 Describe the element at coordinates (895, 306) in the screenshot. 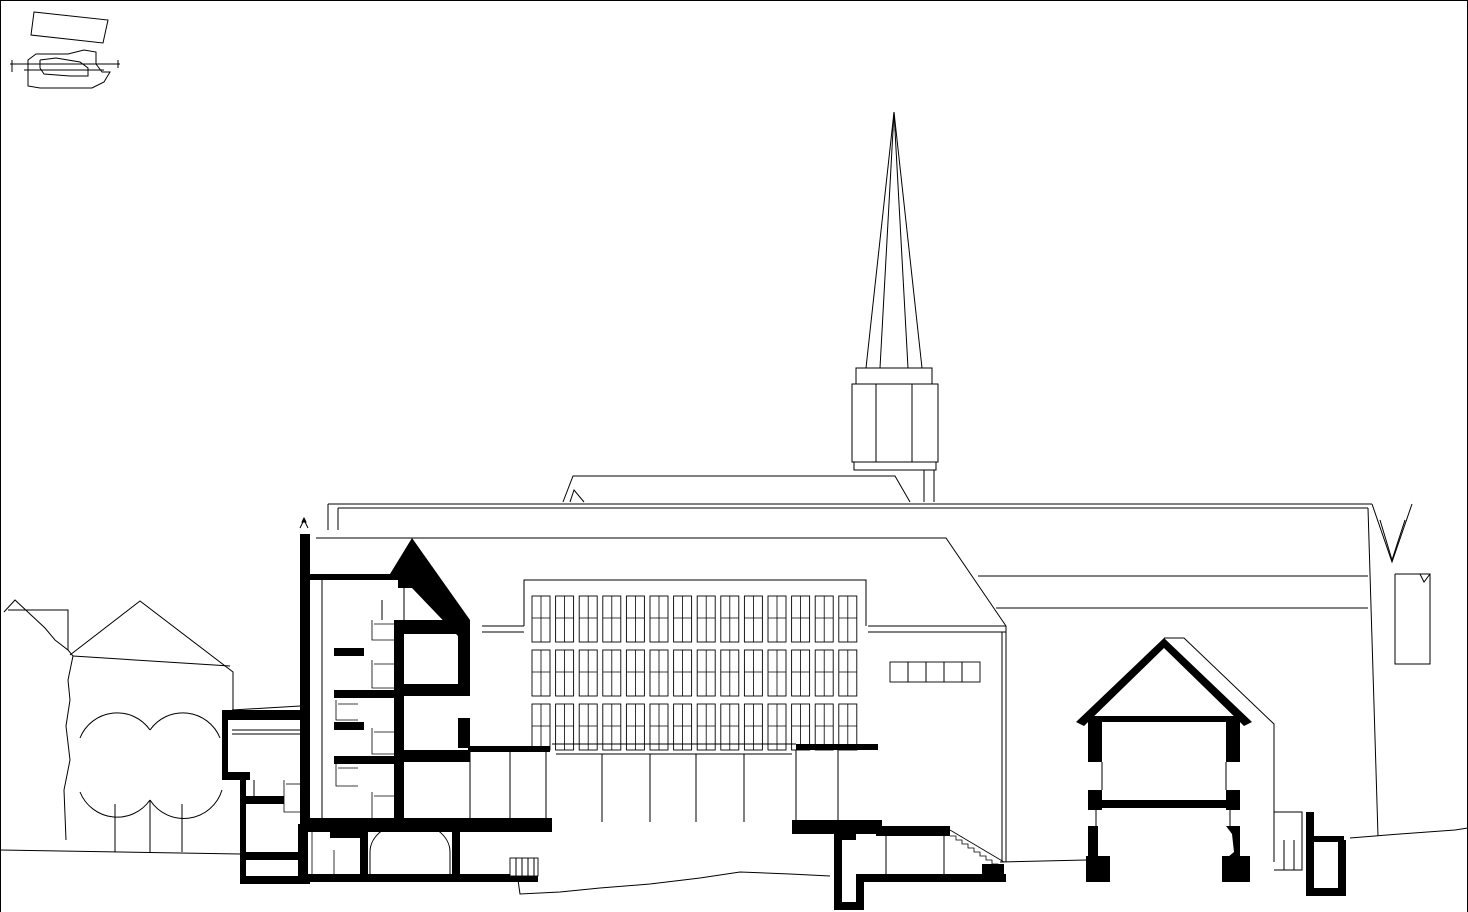

I see `church-spire` at that location.